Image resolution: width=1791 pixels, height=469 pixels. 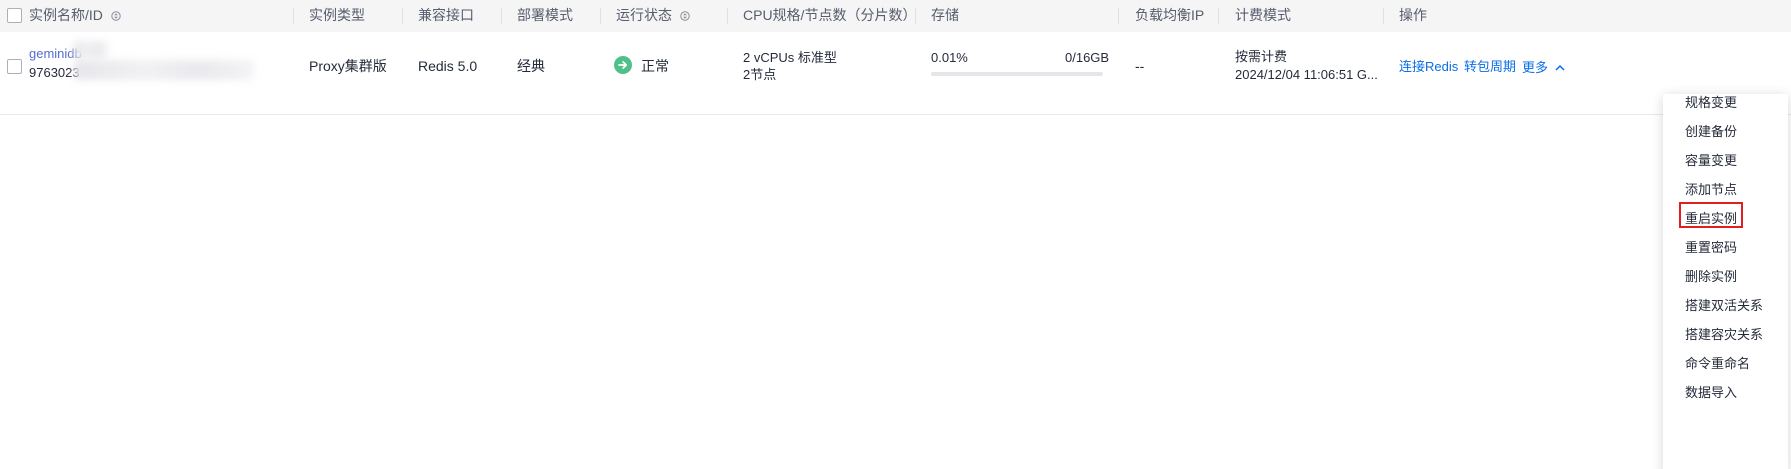 What do you see at coordinates (448, 66) in the screenshot?
I see `compatible-interface: Redis 5.0` at bounding box center [448, 66].